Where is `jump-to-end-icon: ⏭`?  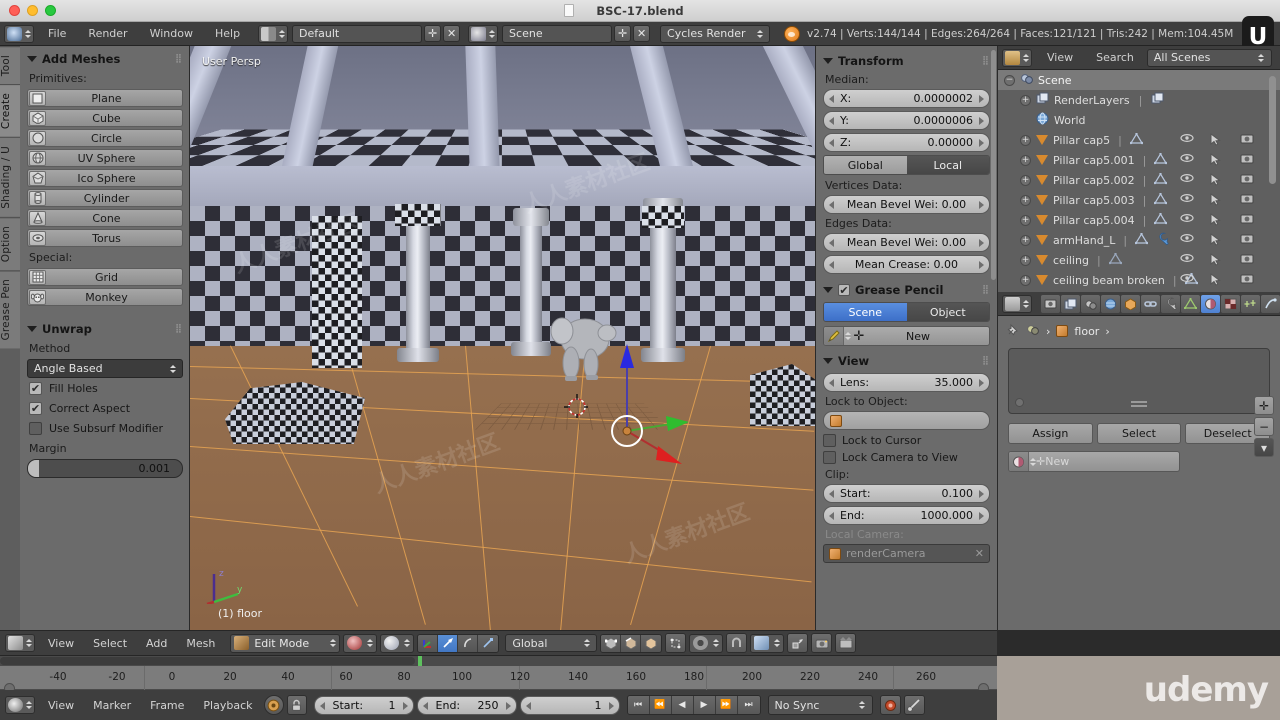 jump-to-end-icon: ⏭ is located at coordinates (748, 705).